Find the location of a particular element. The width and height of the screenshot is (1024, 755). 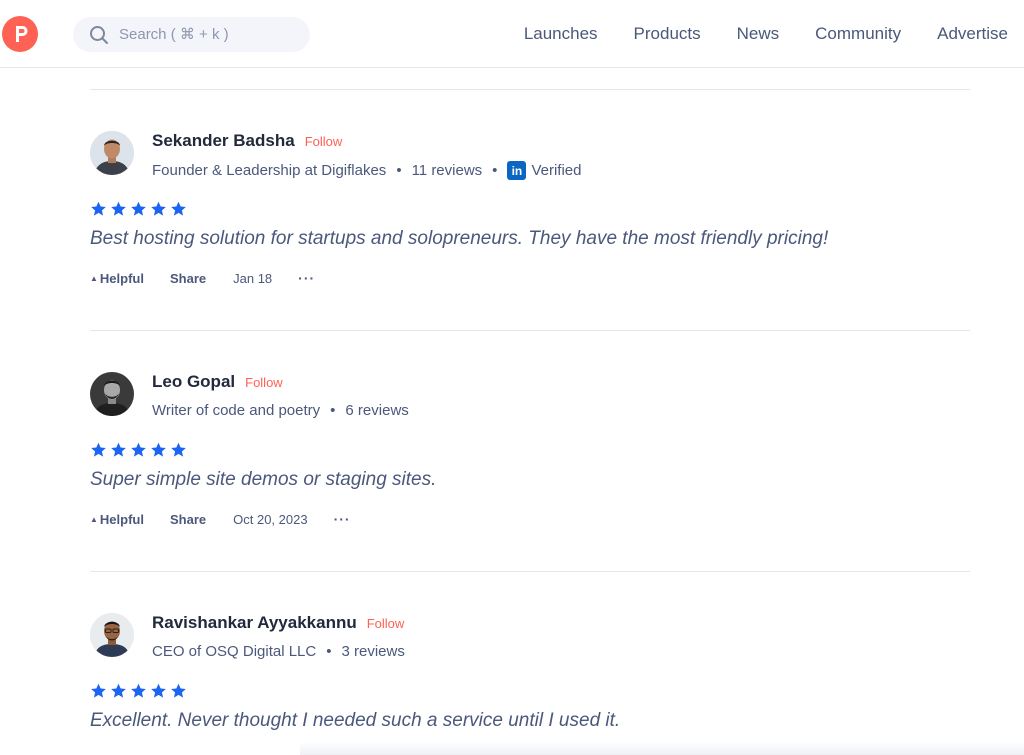

reviewer-meta: CEO of OSQ Digital LLC • 3 reviews is located at coordinates (278, 651).